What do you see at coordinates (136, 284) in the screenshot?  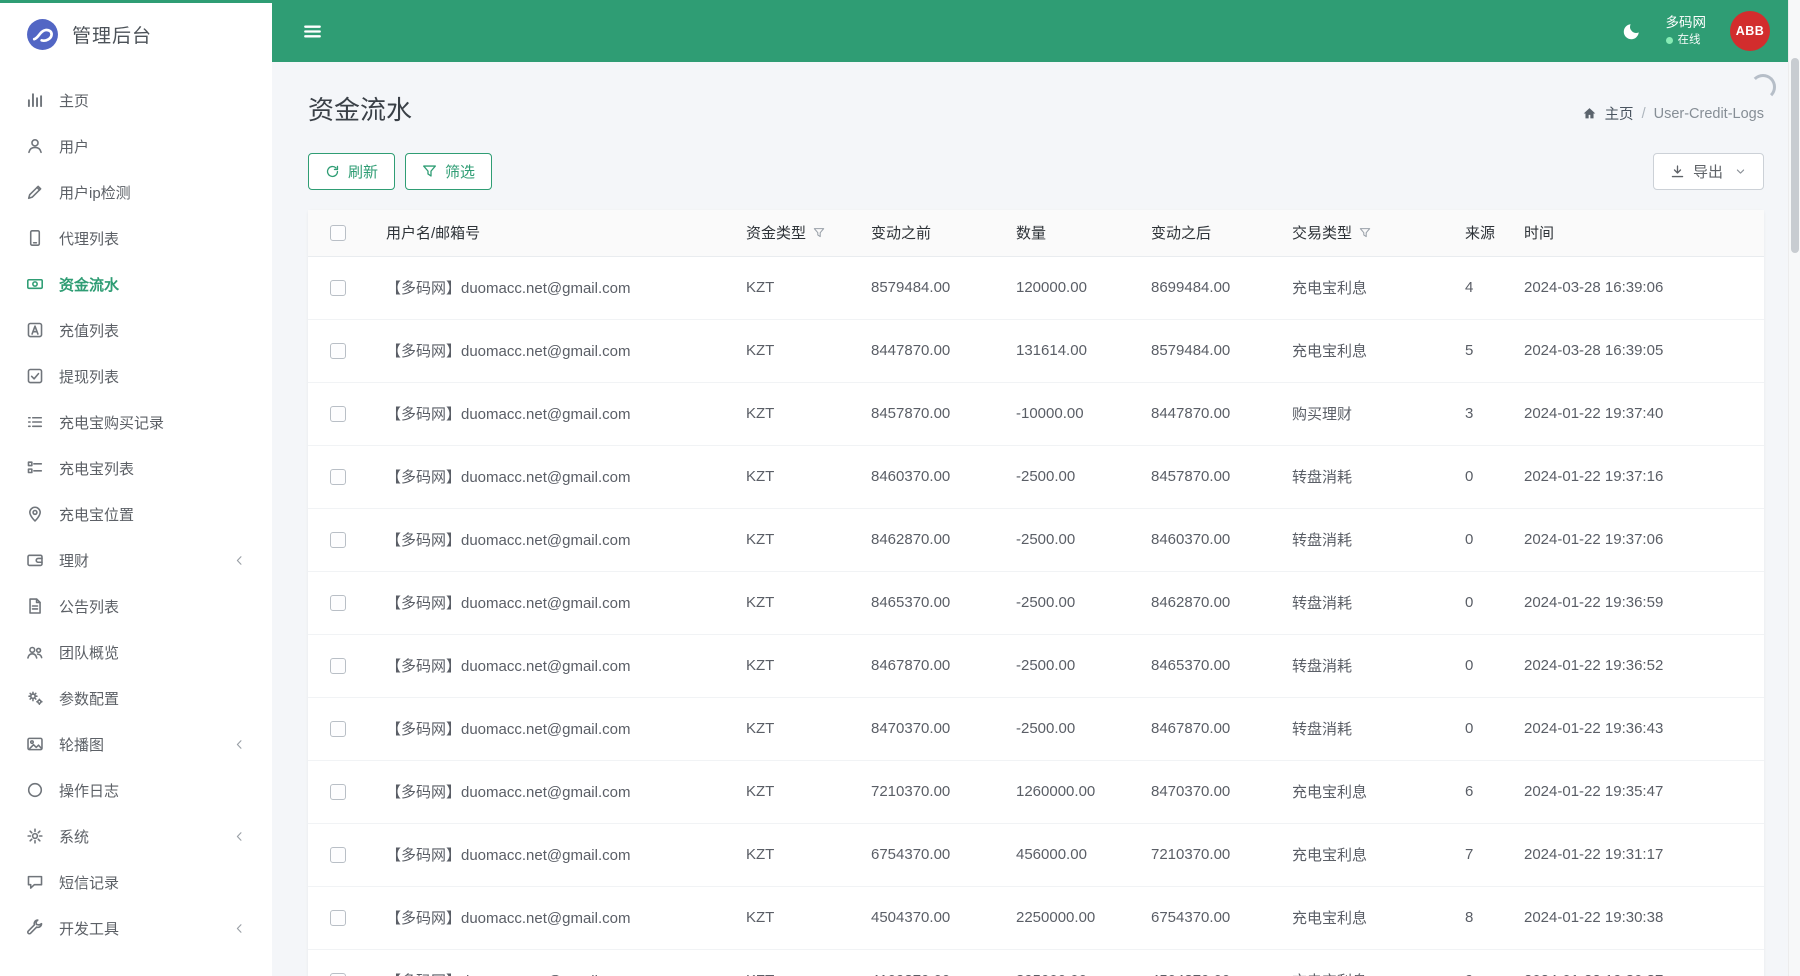 I see `sidebar-item-credit-logs: 资金流水` at bounding box center [136, 284].